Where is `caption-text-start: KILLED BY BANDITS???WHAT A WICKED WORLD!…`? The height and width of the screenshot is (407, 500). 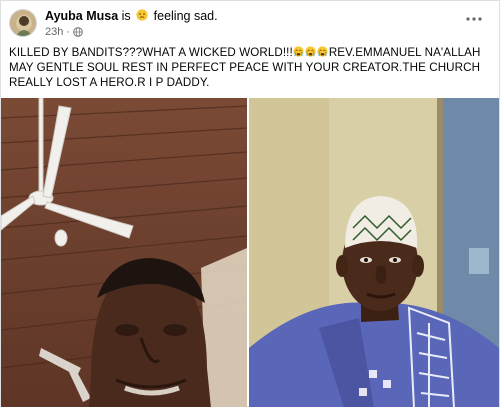 caption-text-start: KILLED BY BANDITS???WHAT A WICKED WORLD!… is located at coordinates (151, 52).